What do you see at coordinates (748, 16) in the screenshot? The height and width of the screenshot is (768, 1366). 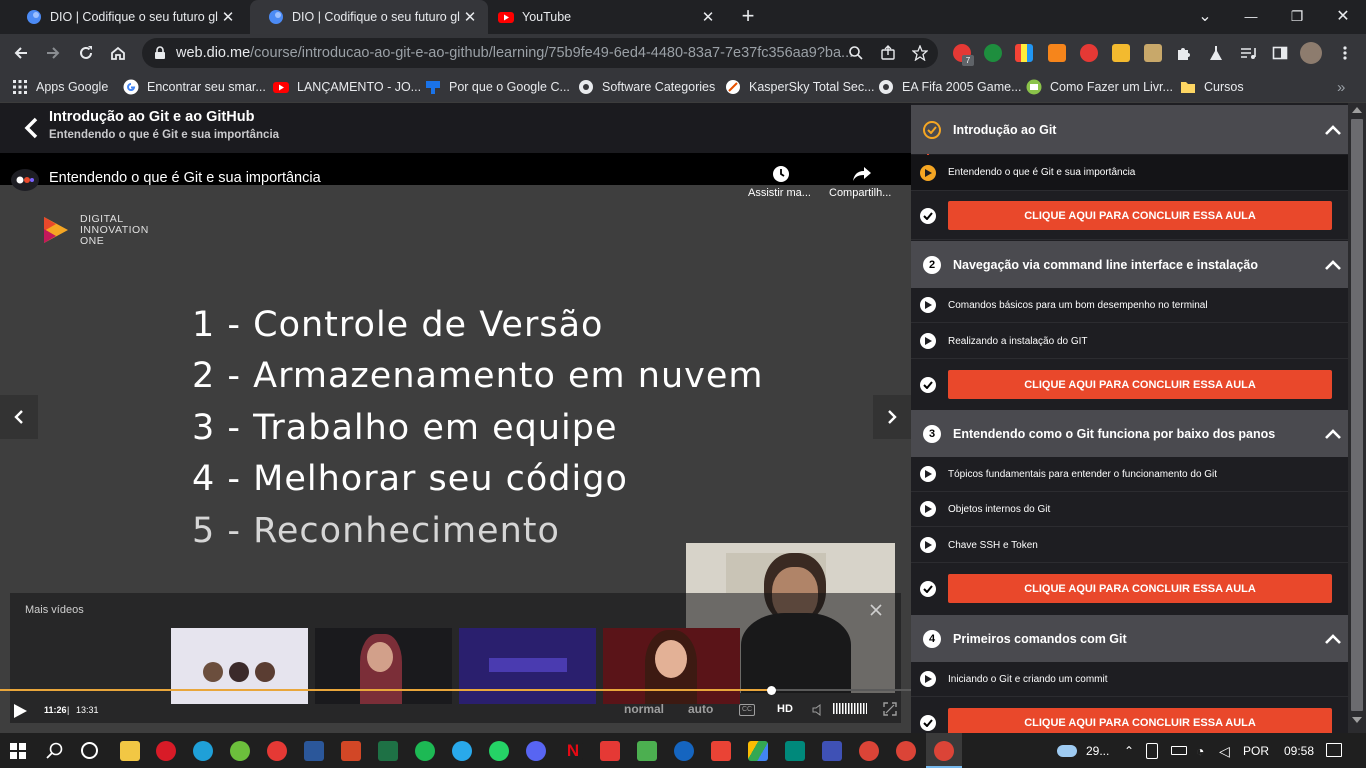 I see `new-tab-button: +` at bounding box center [748, 16].